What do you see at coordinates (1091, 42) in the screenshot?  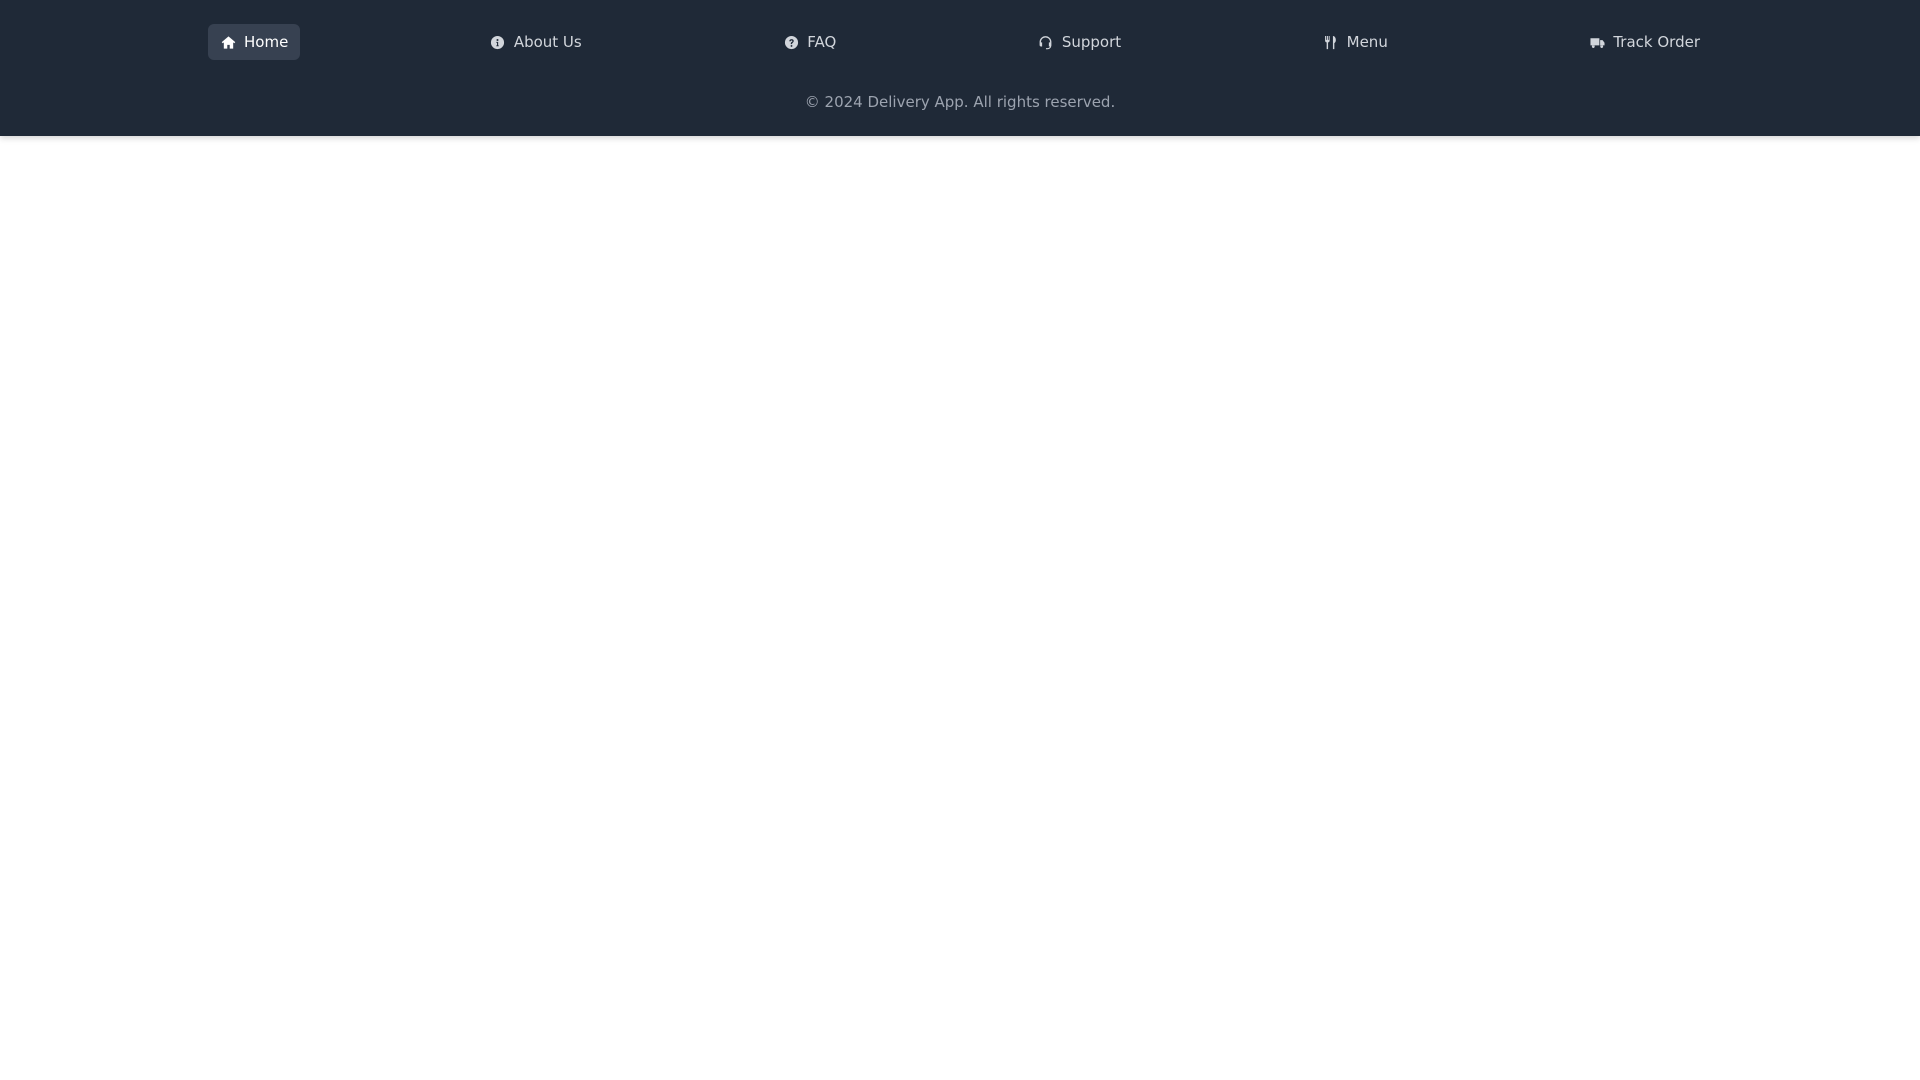 I see `nav-item-label: Support` at bounding box center [1091, 42].